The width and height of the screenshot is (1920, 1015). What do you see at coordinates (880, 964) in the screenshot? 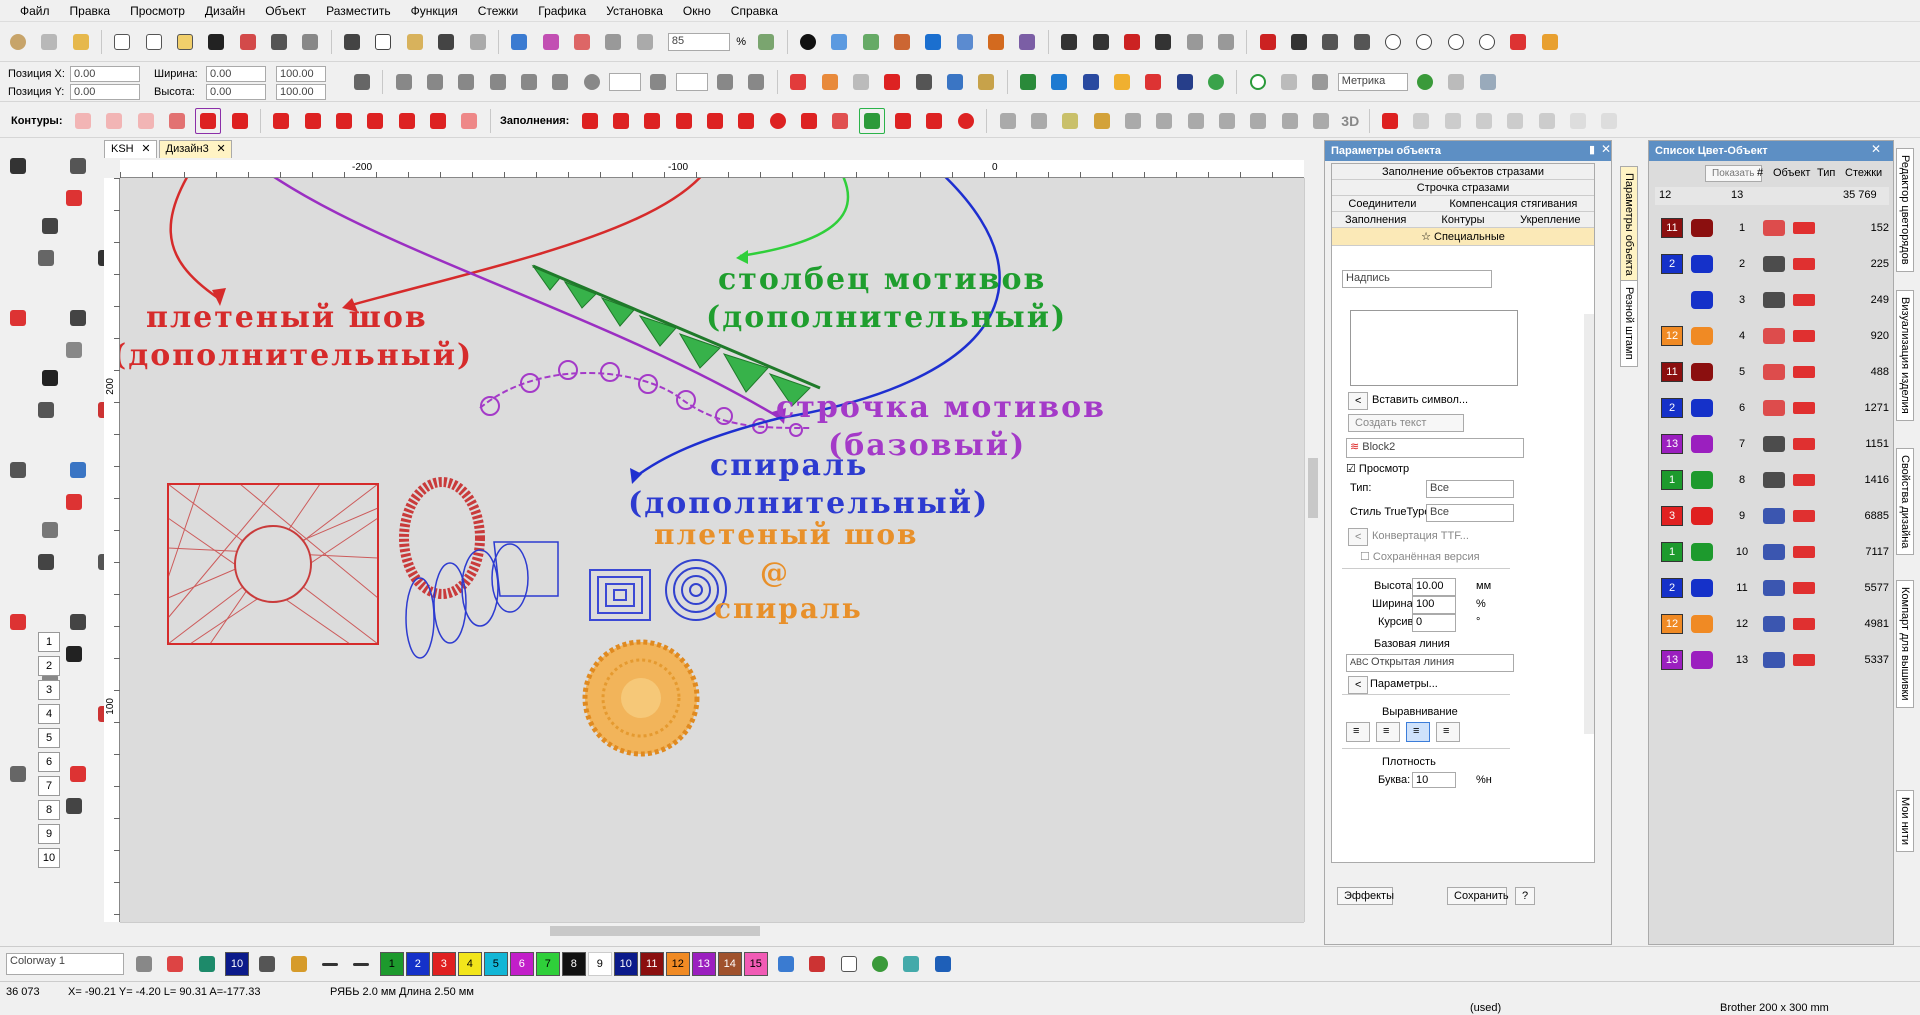
I see `color-wheel-icon` at bounding box center [880, 964].